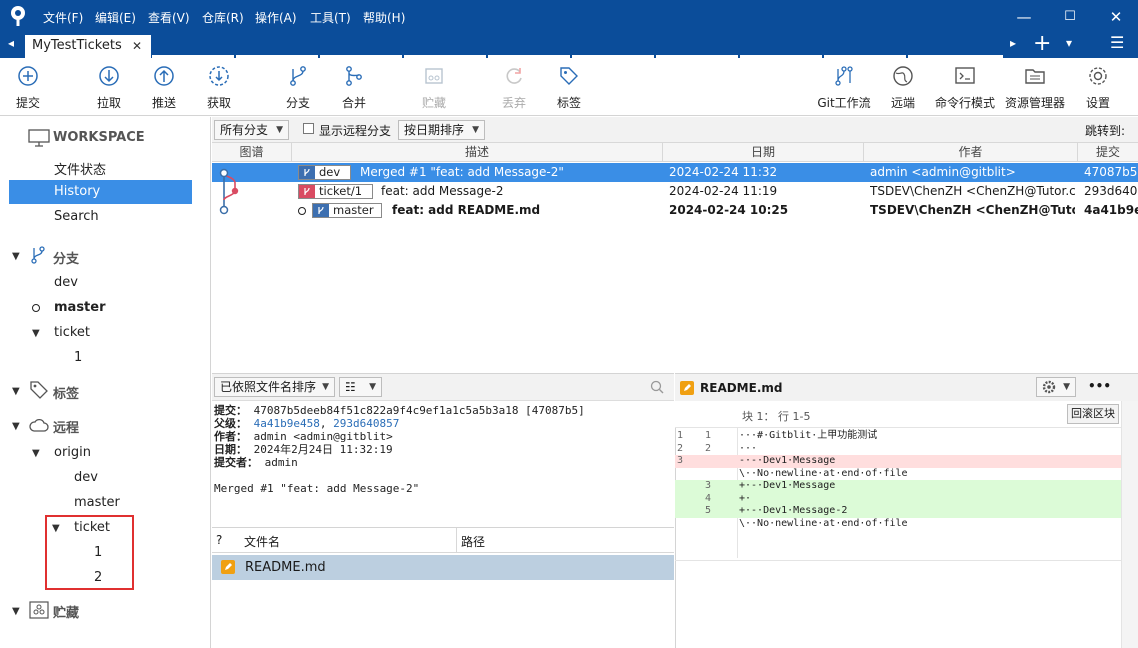 The width and height of the screenshot is (1138, 648). What do you see at coordinates (66, 611) in the screenshot?
I see `stashes-heading: 贮藏` at bounding box center [66, 611].